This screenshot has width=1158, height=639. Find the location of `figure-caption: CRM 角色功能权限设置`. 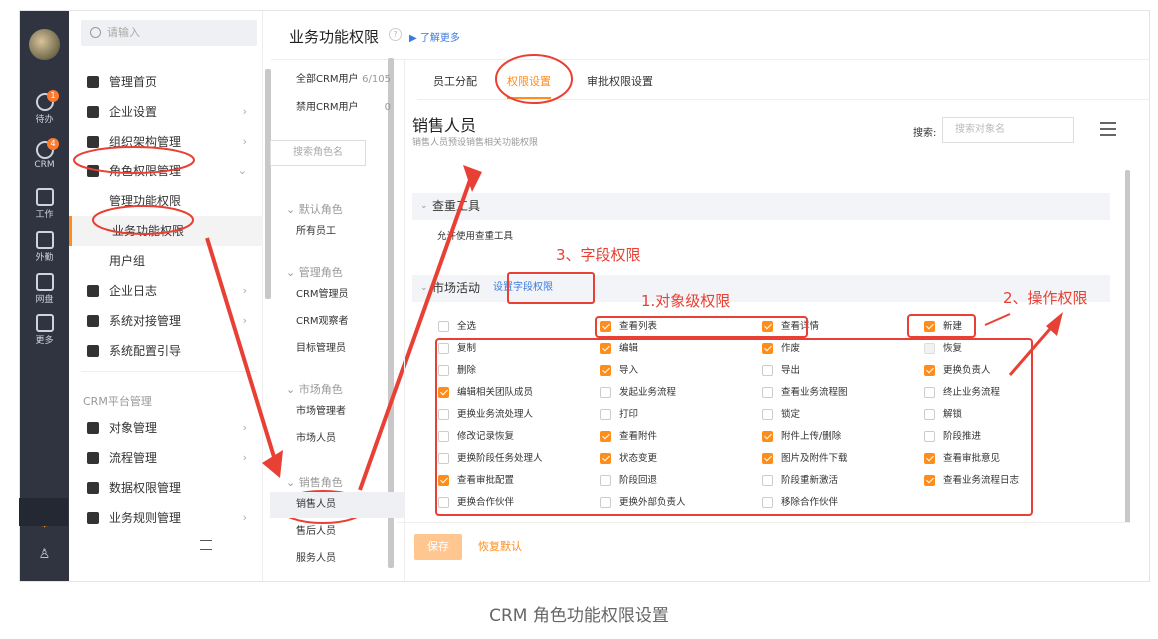

figure-caption: CRM 角色功能权限设置 is located at coordinates (579, 616).